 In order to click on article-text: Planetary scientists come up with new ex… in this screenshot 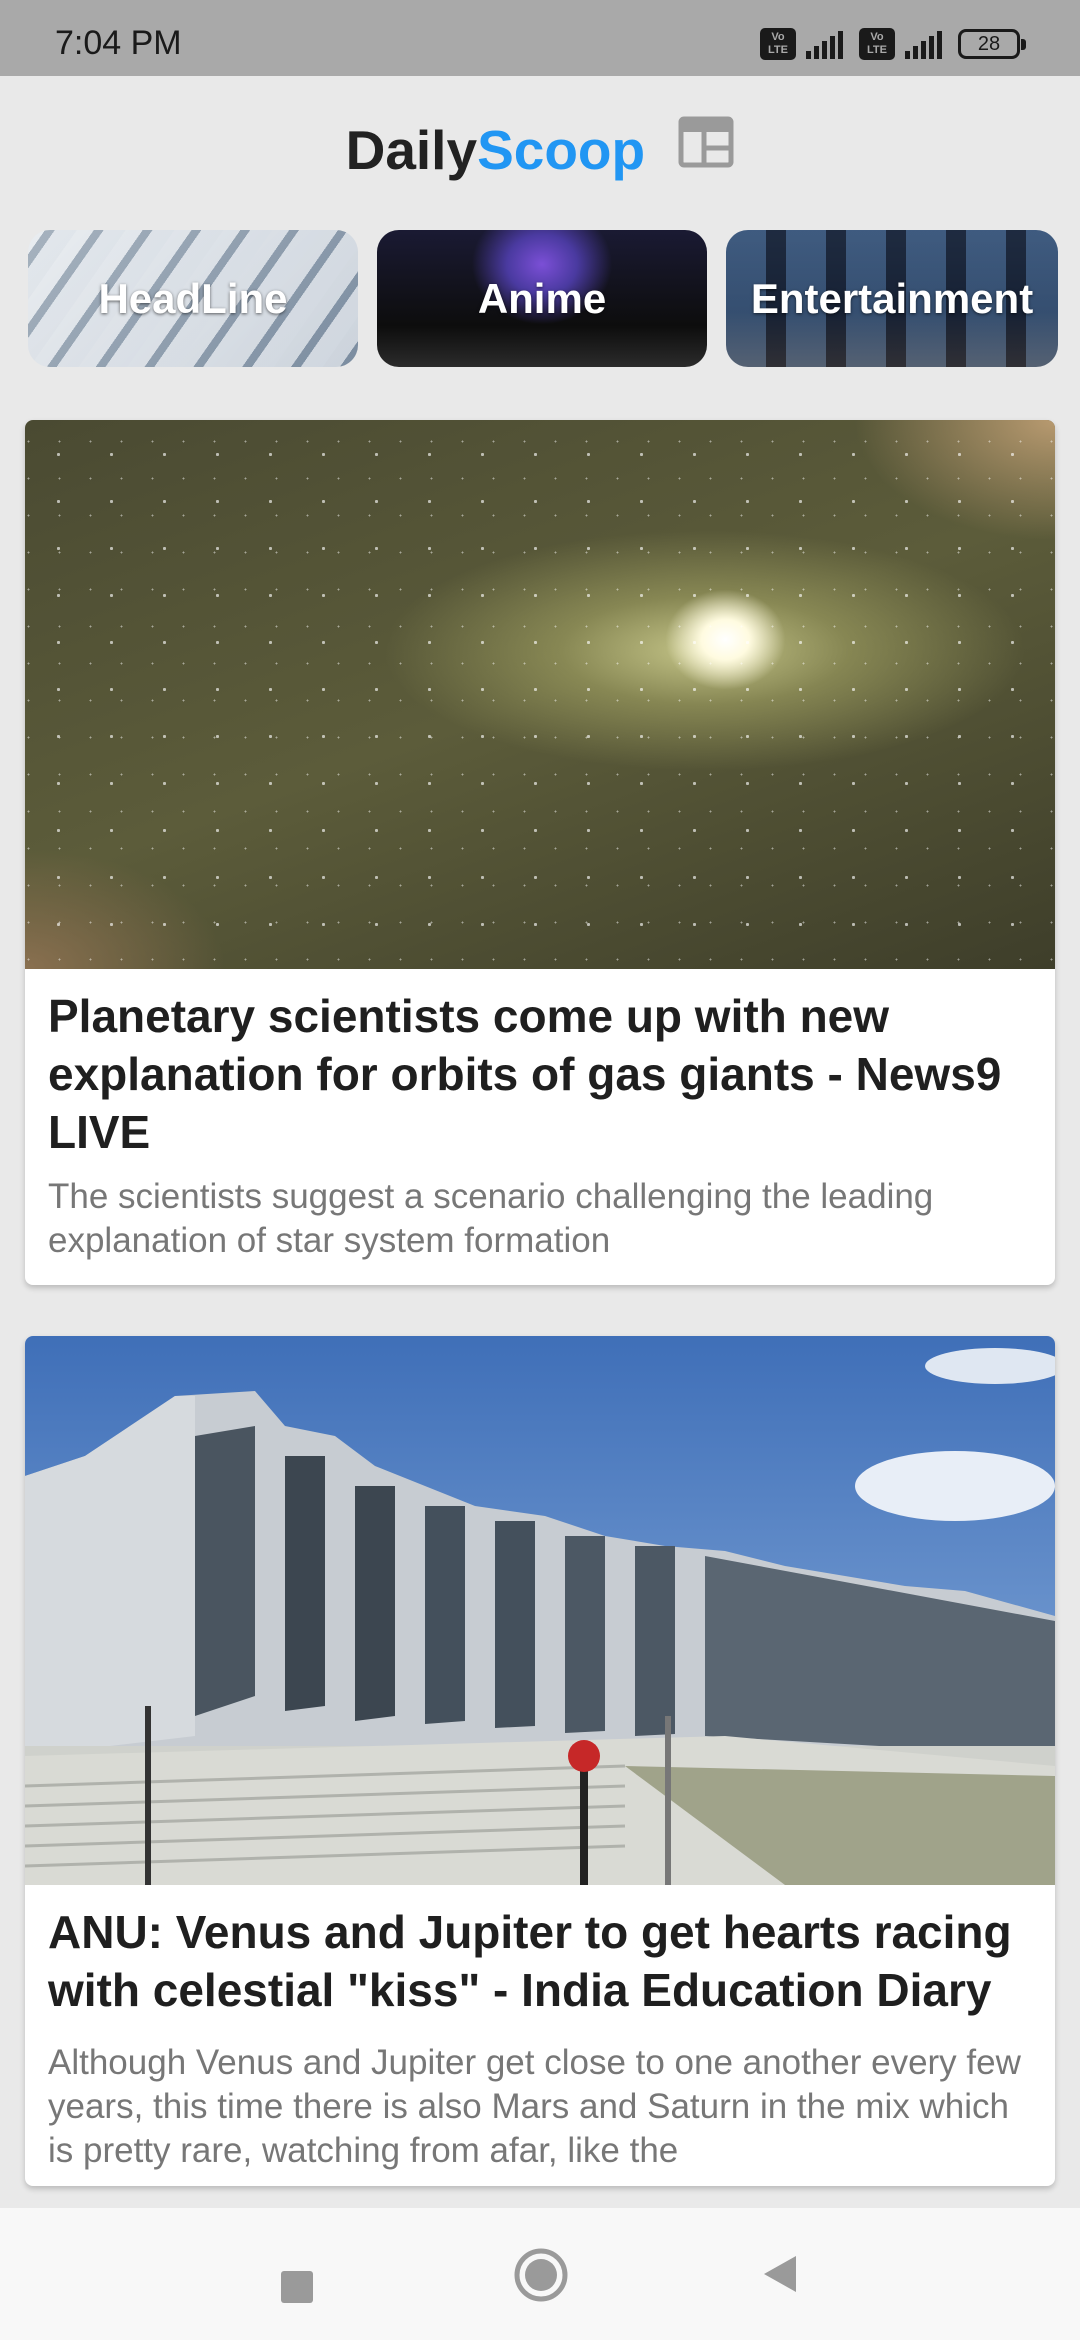, I will do `click(540, 1116)`.